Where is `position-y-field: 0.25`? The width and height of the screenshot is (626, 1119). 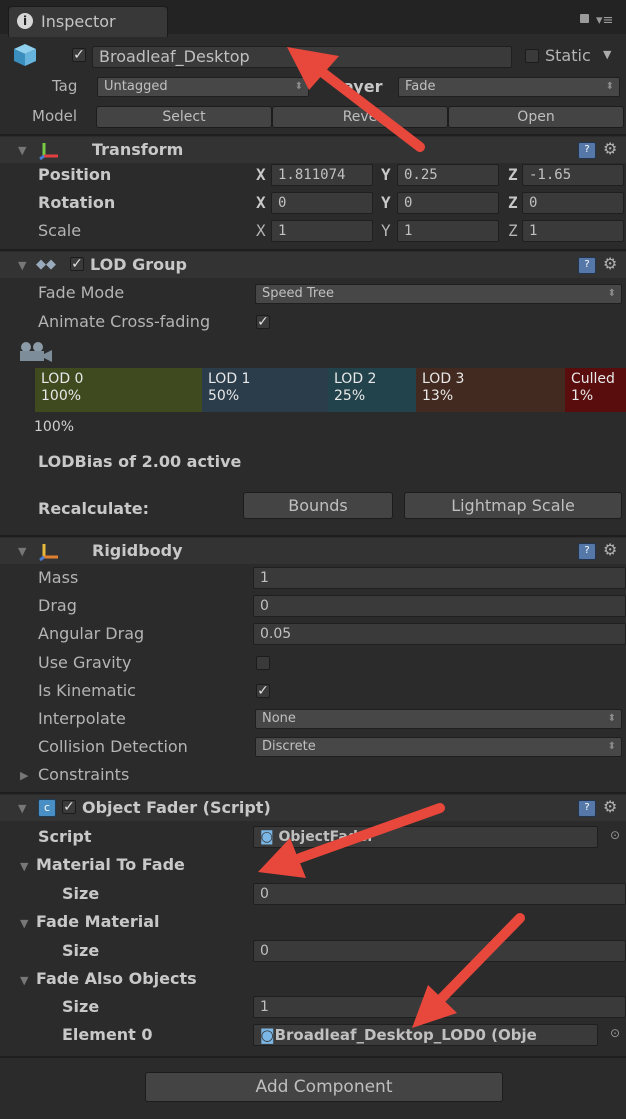 position-y-field: 0.25 is located at coordinates (448, 175).